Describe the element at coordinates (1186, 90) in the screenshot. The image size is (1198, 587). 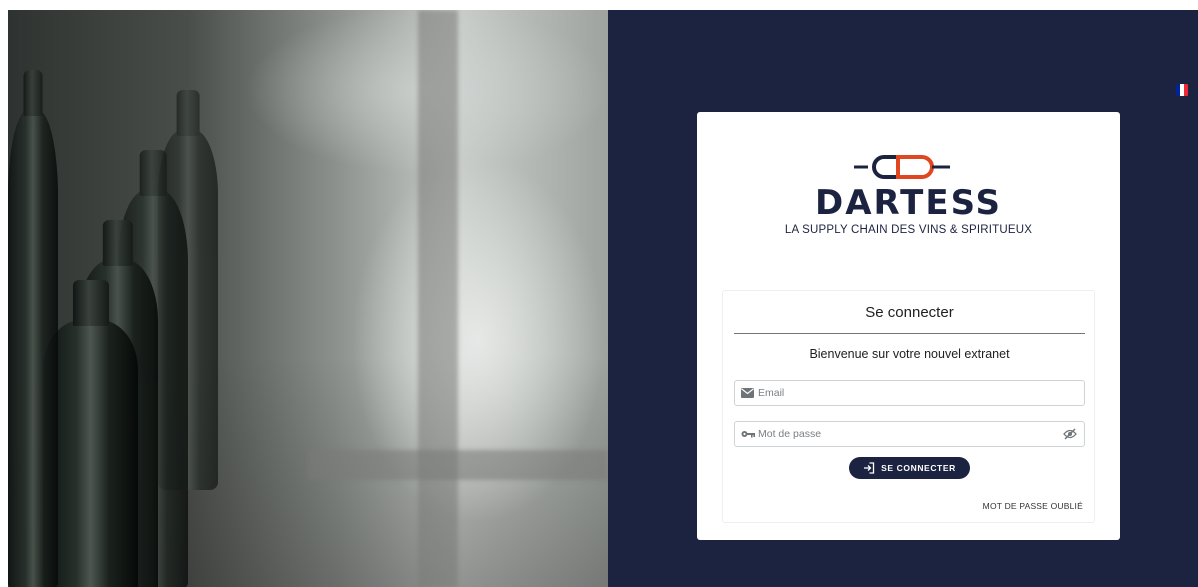
I see `flag-stripe-red` at that location.